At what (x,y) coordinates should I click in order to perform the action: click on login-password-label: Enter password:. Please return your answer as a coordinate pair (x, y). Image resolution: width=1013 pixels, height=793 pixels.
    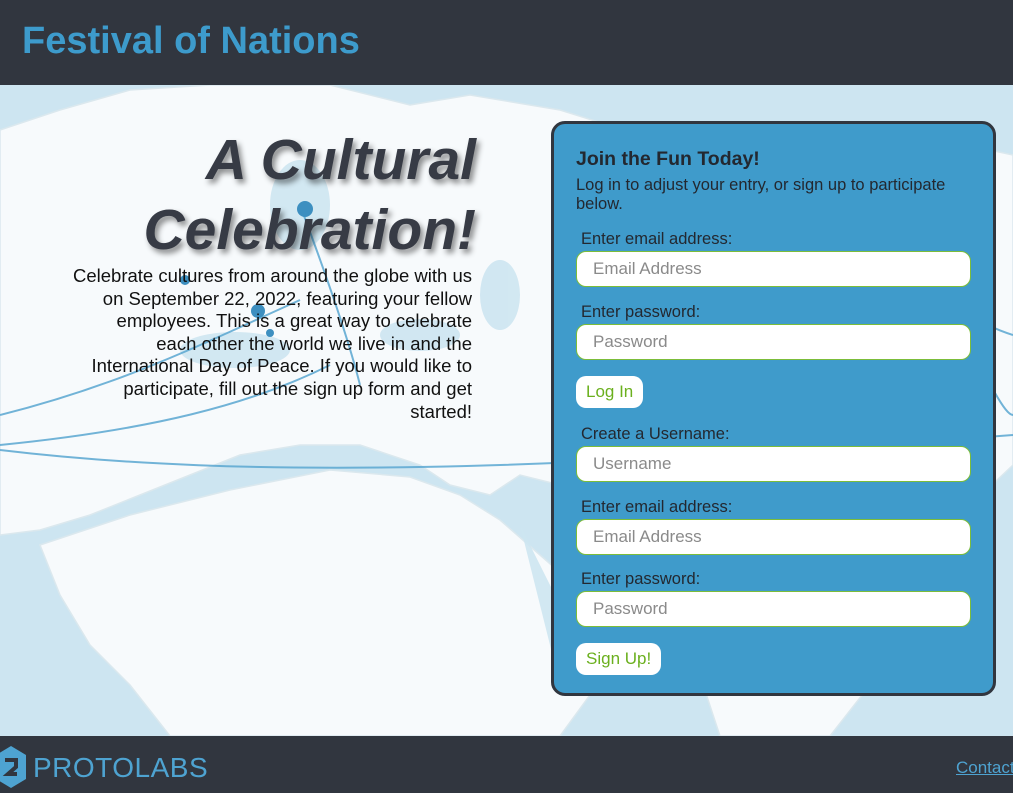
    Looking at the image, I should click on (641, 312).